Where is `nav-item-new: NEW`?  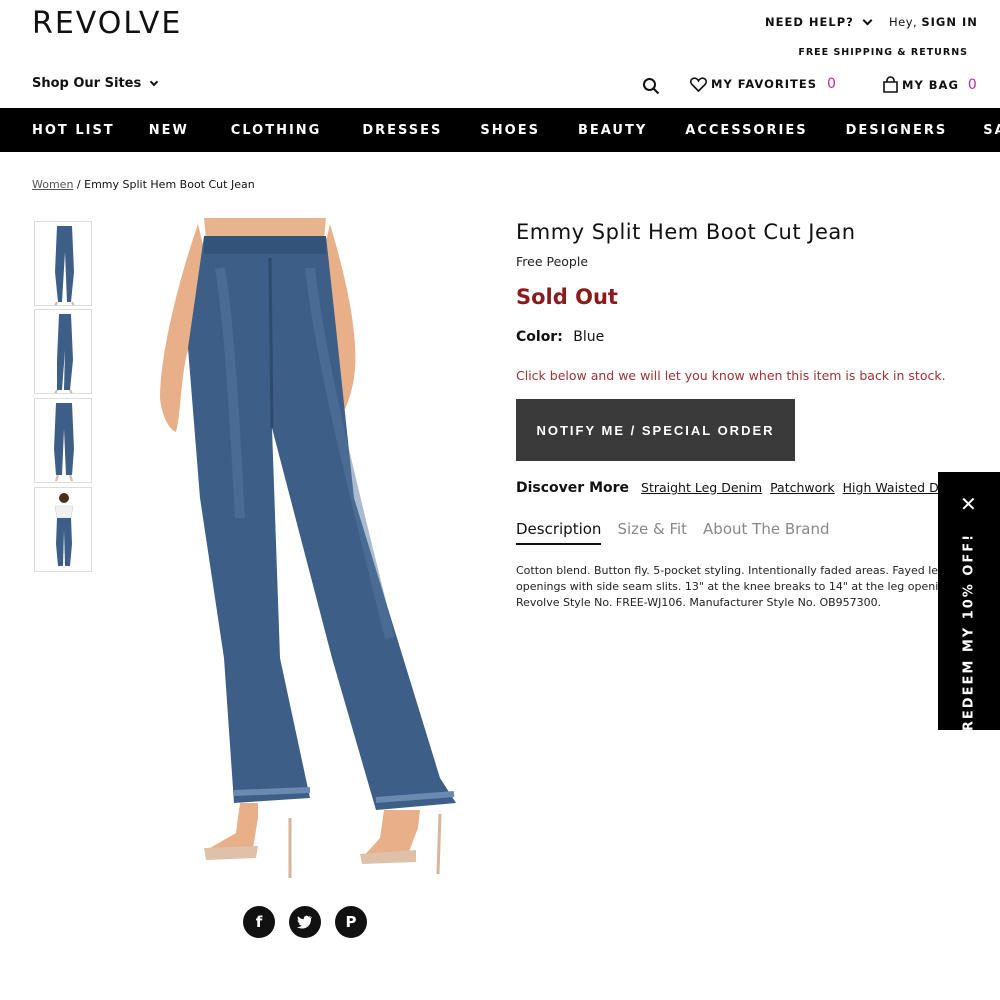 nav-item-new: NEW is located at coordinates (169, 130).